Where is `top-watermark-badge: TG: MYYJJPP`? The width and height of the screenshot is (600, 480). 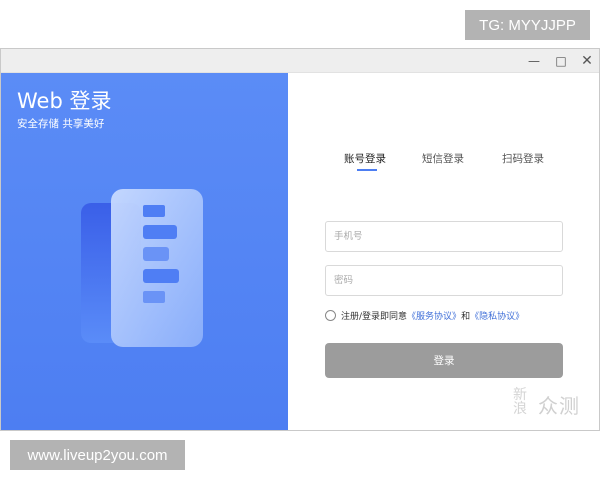 top-watermark-badge: TG: MYYJJPP is located at coordinates (527, 25).